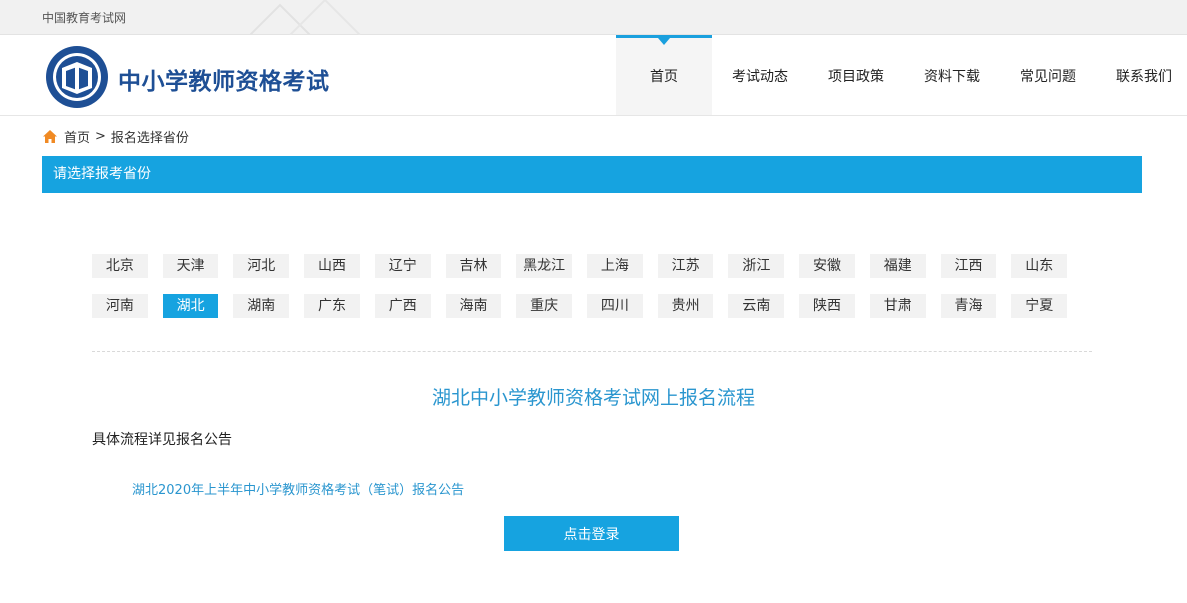 The width and height of the screenshot is (1187, 603). I want to click on flow-title: 湖北中小学教师资格考试网上报名流程, so click(593, 398).